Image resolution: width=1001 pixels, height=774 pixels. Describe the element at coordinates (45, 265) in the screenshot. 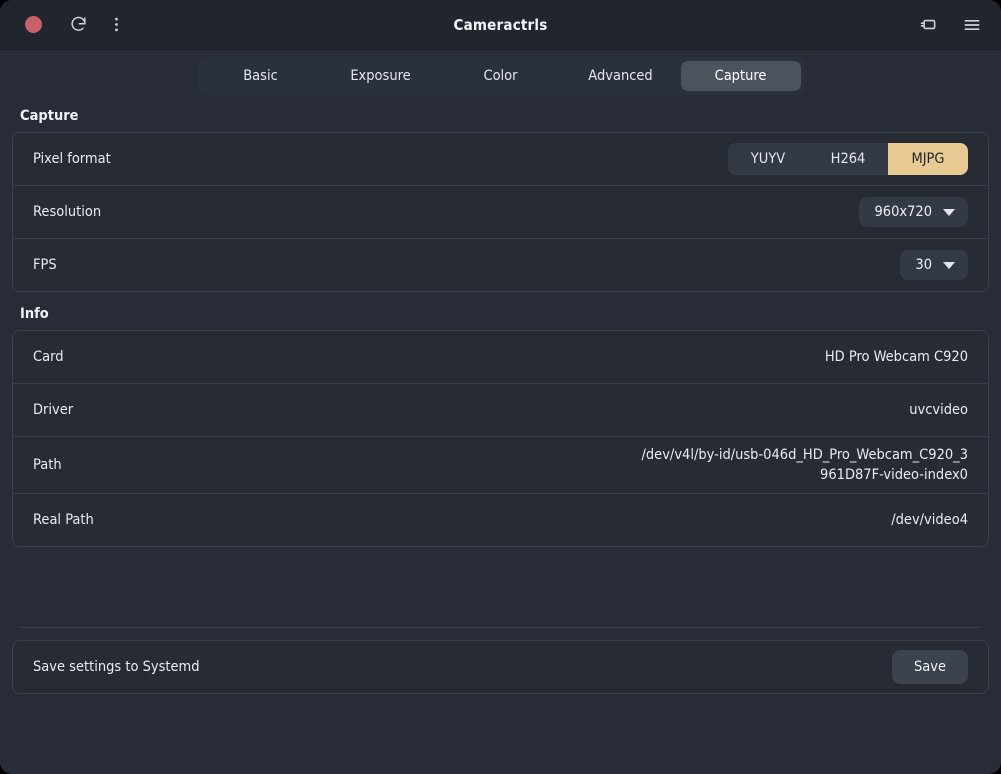

I see `fps-label: FPS` at that location.